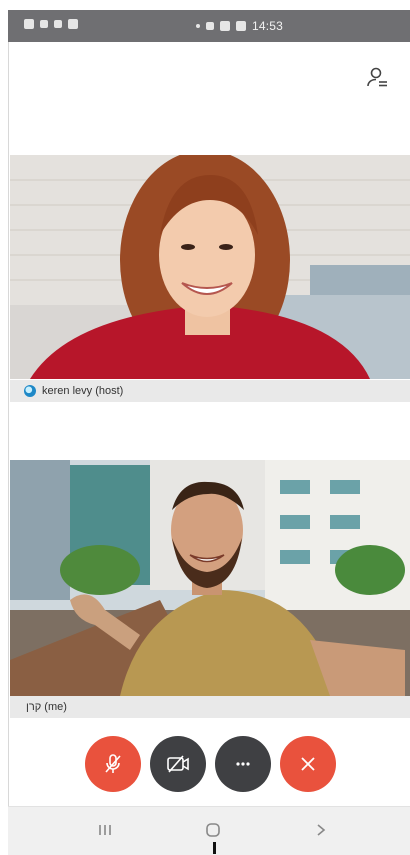 The width and height of the screenshot is (410, 855). Describe the element at coordinates (51, 24) in the screenshot. I see `status-left-icons` at that location.